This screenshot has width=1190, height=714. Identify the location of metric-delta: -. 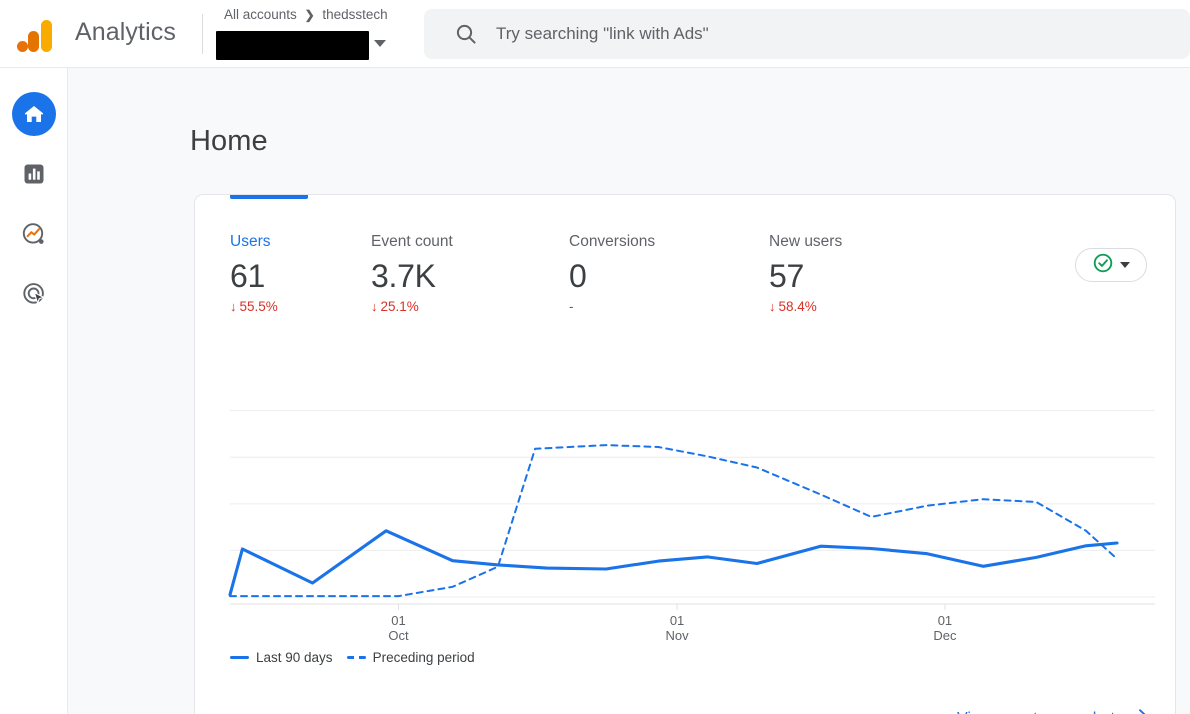
(612, 306).